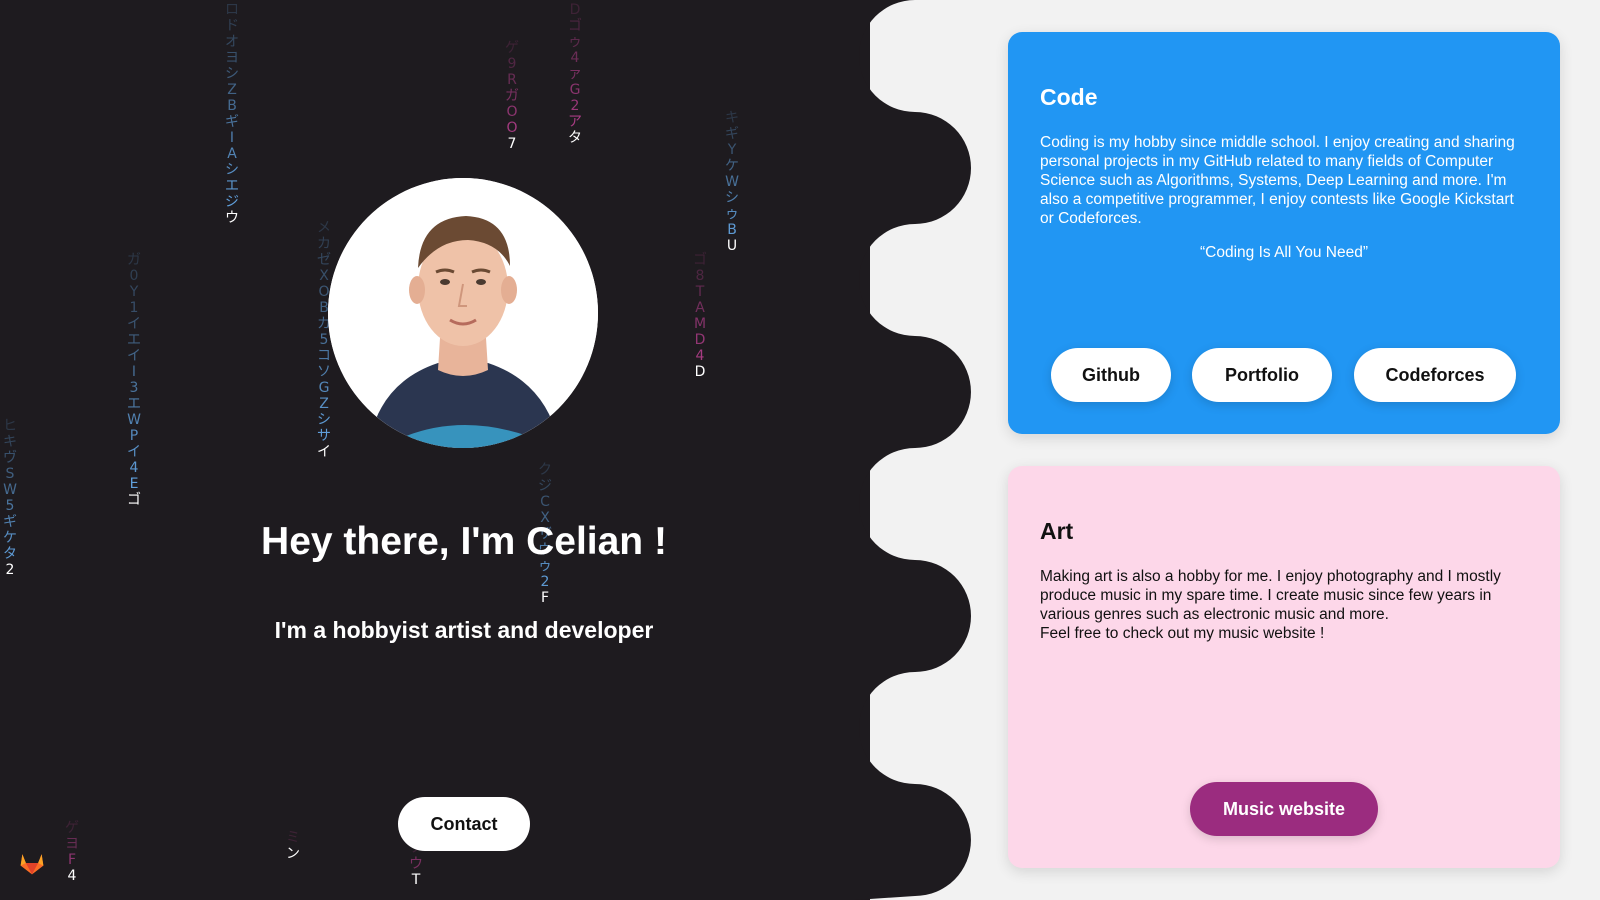  I want to click on matrix-glyph: ク, so click(545, 470).